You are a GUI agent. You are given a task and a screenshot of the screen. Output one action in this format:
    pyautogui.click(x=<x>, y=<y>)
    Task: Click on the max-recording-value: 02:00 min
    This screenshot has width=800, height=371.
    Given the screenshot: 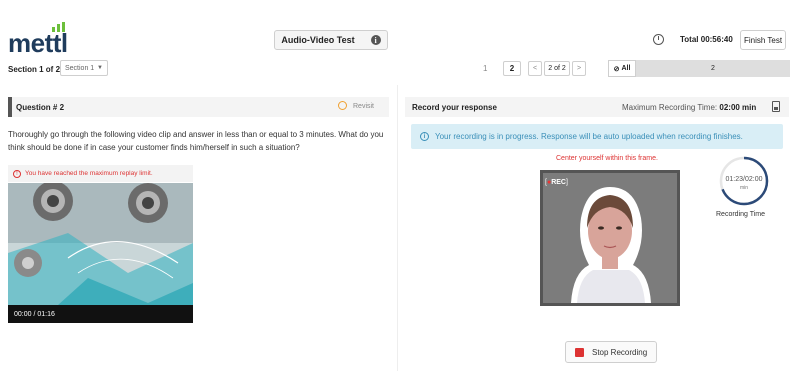 What is the action you would take?
    pyautogui.click(x=738, y=107)
    